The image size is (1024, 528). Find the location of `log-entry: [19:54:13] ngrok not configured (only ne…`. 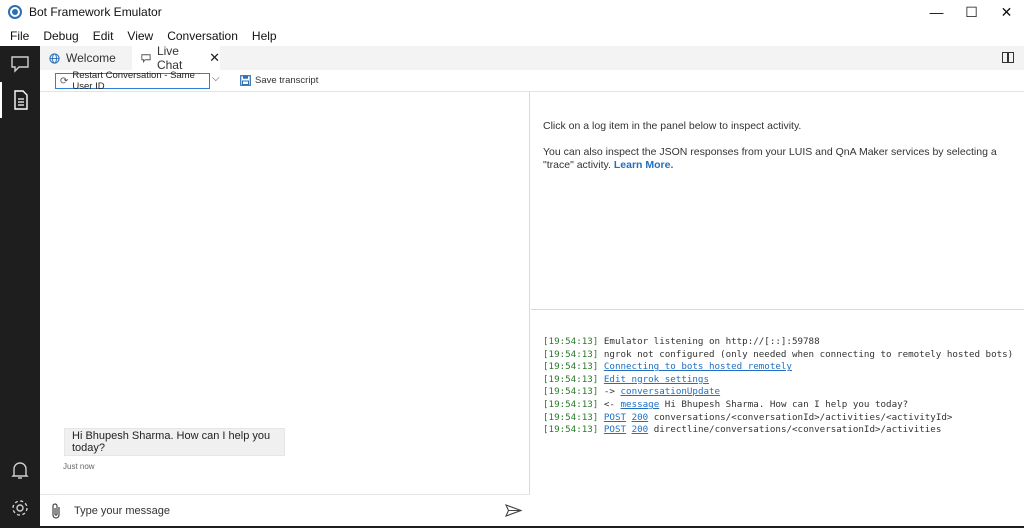

log-entry: [19:54:13] ngrok not configured (only ne… is located at coordinates (783, 355).